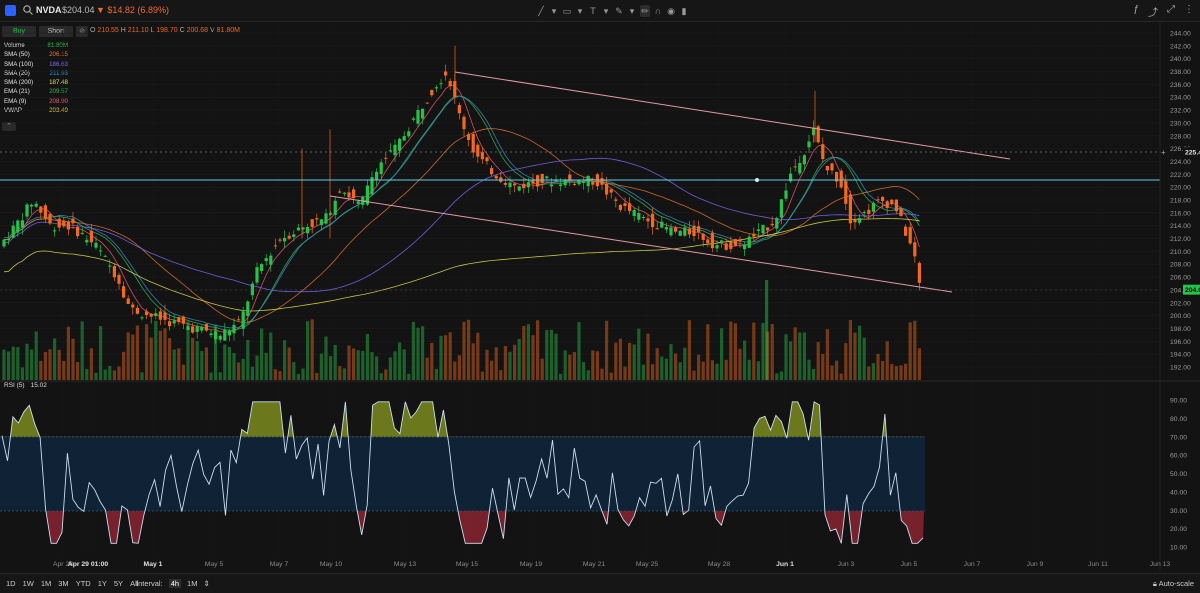 The image size is (1200, 593). Describe the element at coordinates (619, 11) in the screenshot. I see `brush-tool-icon: ✎` at that location.